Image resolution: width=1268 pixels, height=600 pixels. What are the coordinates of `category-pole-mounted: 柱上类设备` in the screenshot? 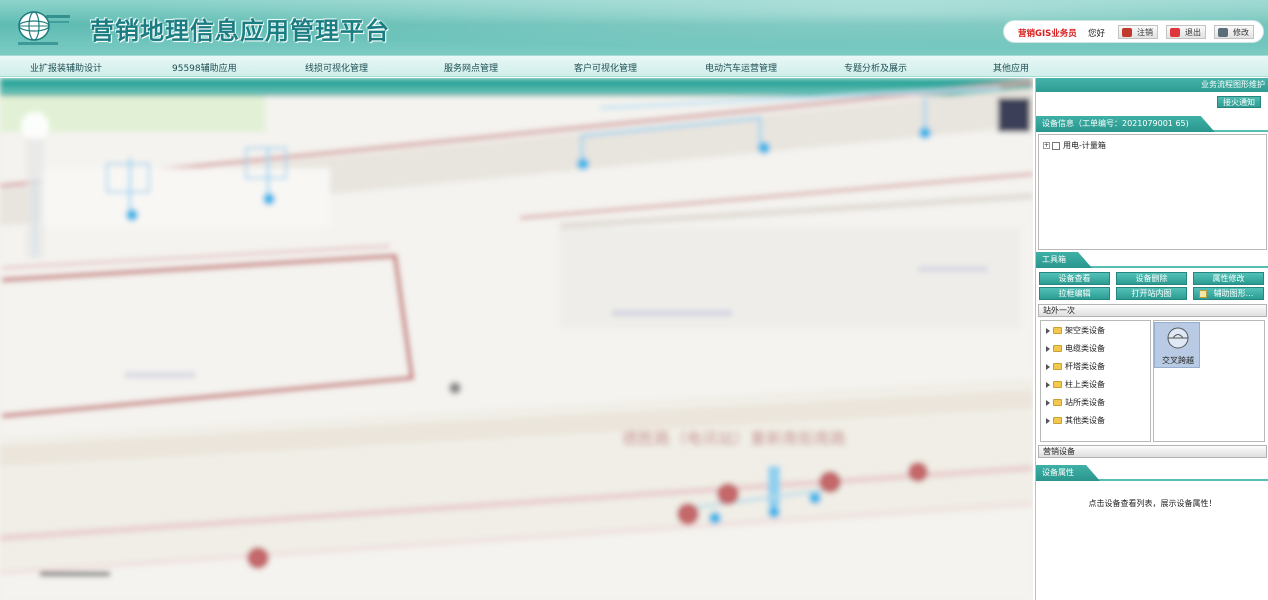 It's located at (1075, 384).